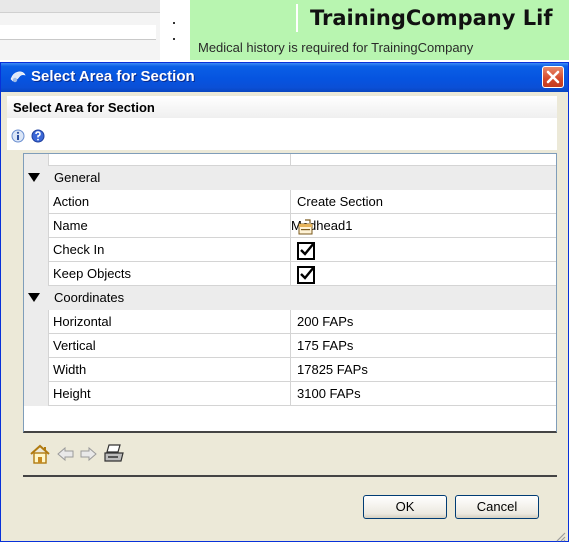 The image size is (569, 546). What do you see at coordinates (290, 322) in the screenshot?
I see `property-row-horizontal: Horizontal 200 FAPs` at bounding box center [290, 322].